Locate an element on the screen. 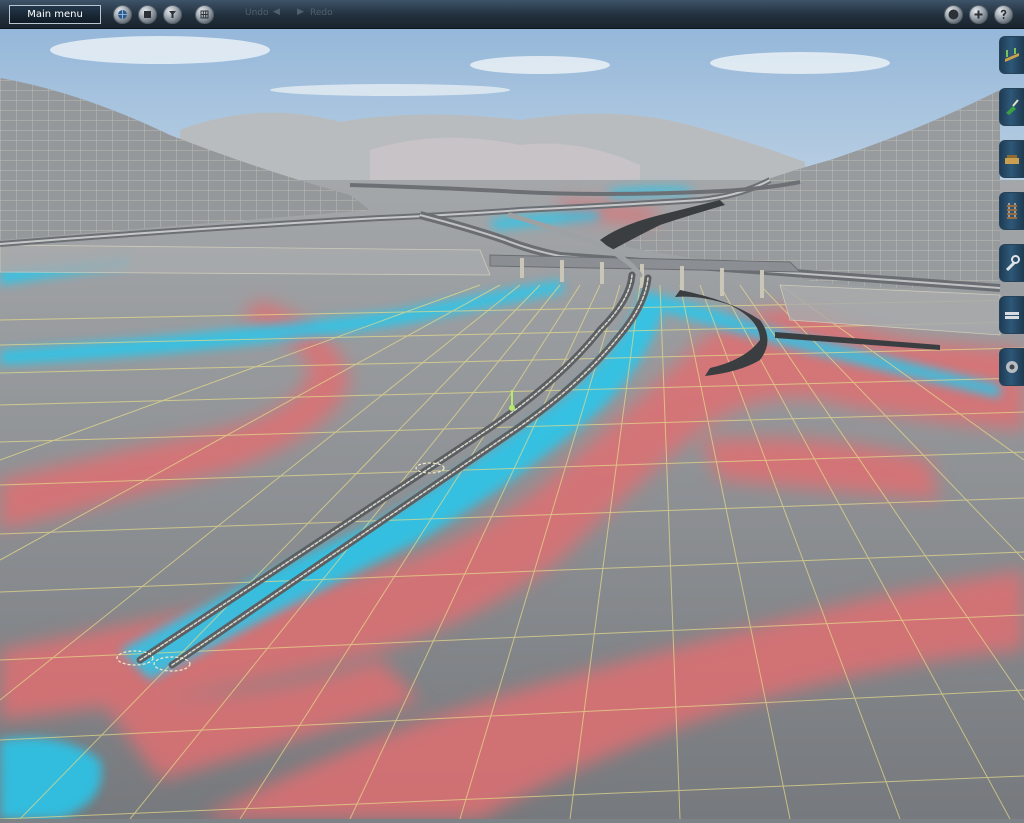 The image size is (1024, 823). sphere-icon is located at coordinates (953, 14).